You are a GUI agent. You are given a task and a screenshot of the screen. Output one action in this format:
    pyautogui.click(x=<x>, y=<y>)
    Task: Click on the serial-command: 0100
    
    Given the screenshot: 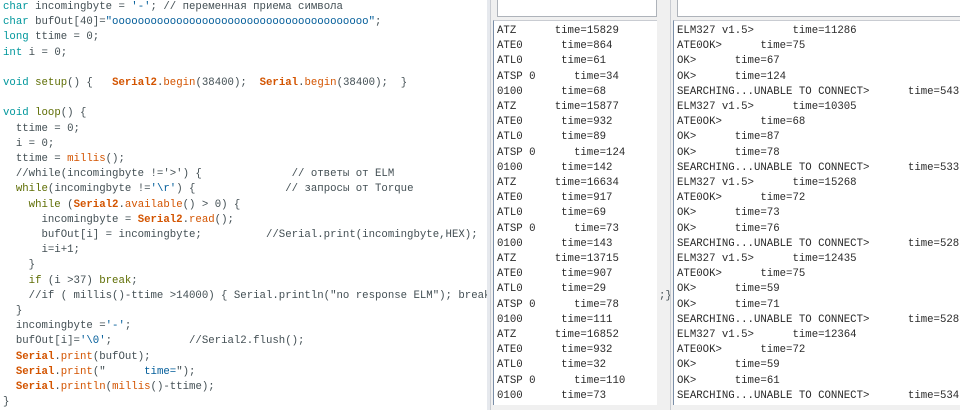 What is the action you would take?
    pyautogui.click(x=510, y=319)
    